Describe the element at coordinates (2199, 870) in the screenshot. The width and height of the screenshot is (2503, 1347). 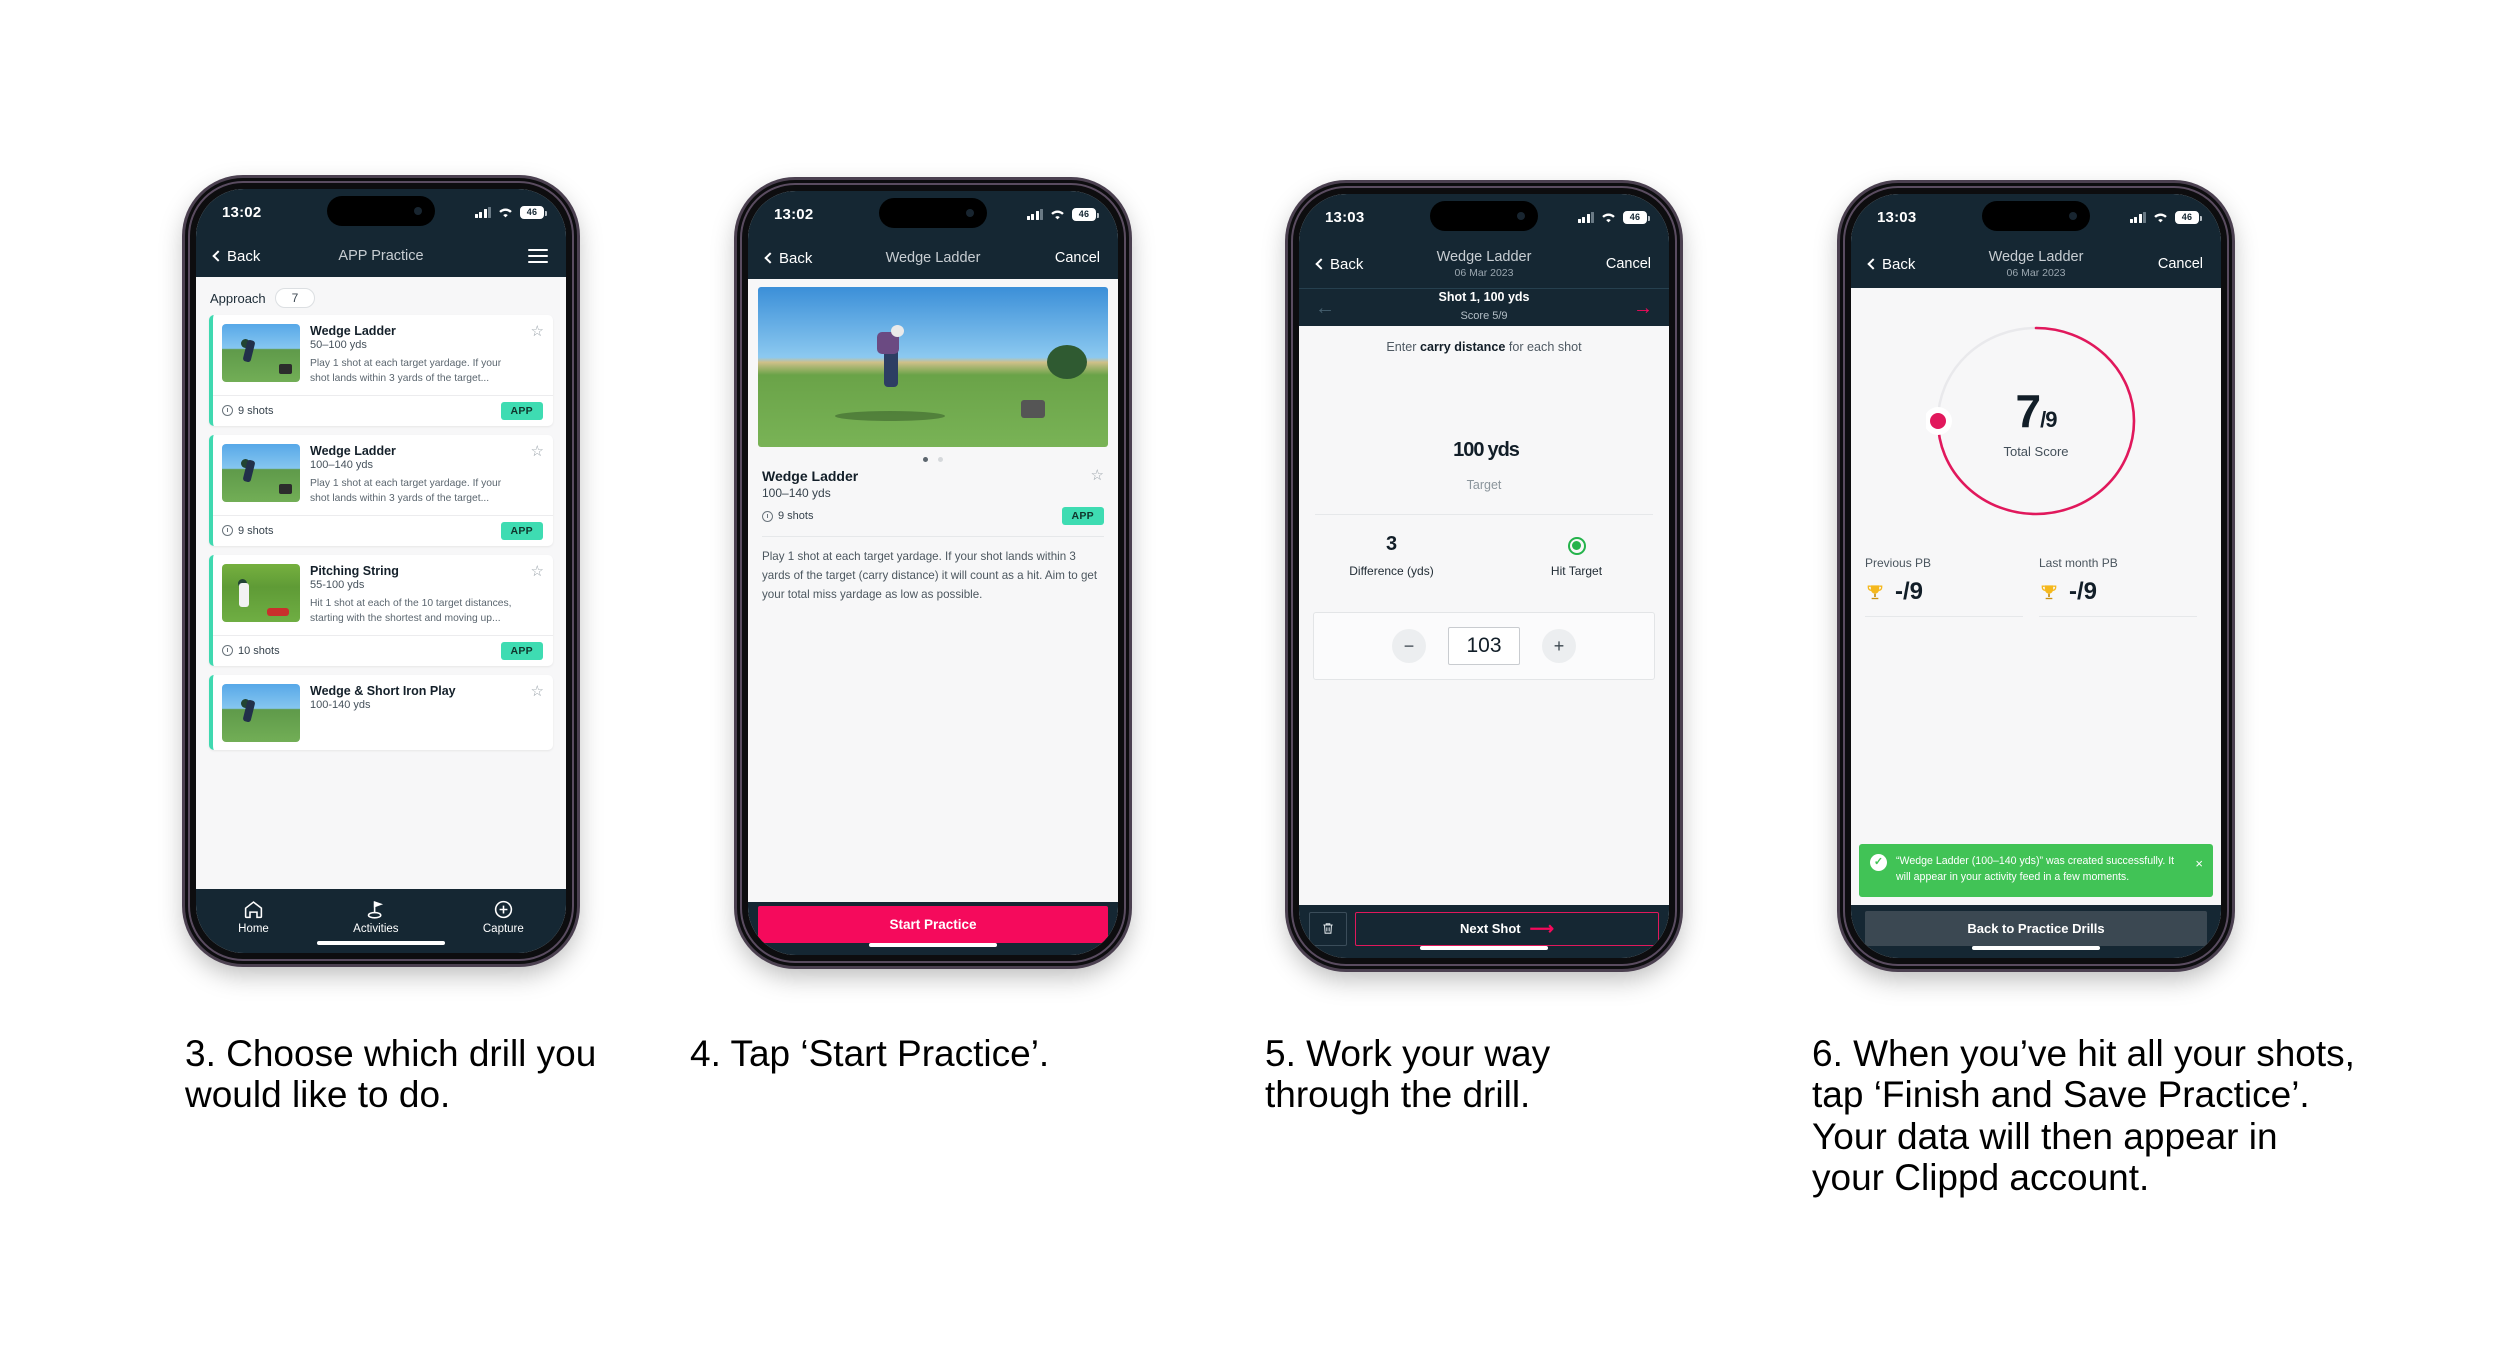
I see `close-icon: ×` at that location.